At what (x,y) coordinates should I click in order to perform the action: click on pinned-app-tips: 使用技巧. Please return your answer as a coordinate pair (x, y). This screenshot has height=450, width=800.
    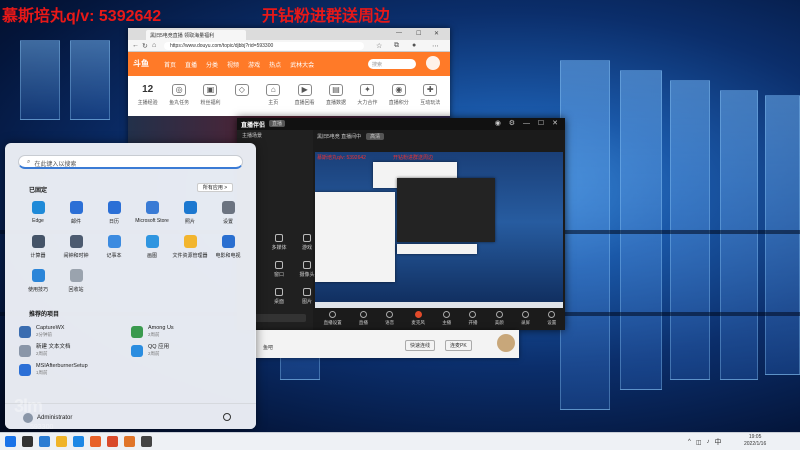
    Looking at the image, I should click on (38, 281).